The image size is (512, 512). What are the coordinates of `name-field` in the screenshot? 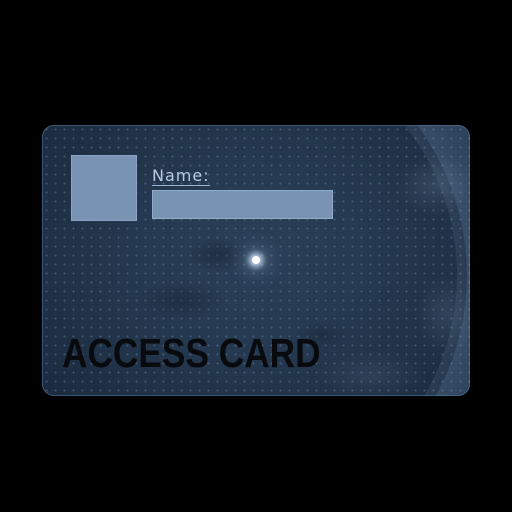 It's located at (242, 204).